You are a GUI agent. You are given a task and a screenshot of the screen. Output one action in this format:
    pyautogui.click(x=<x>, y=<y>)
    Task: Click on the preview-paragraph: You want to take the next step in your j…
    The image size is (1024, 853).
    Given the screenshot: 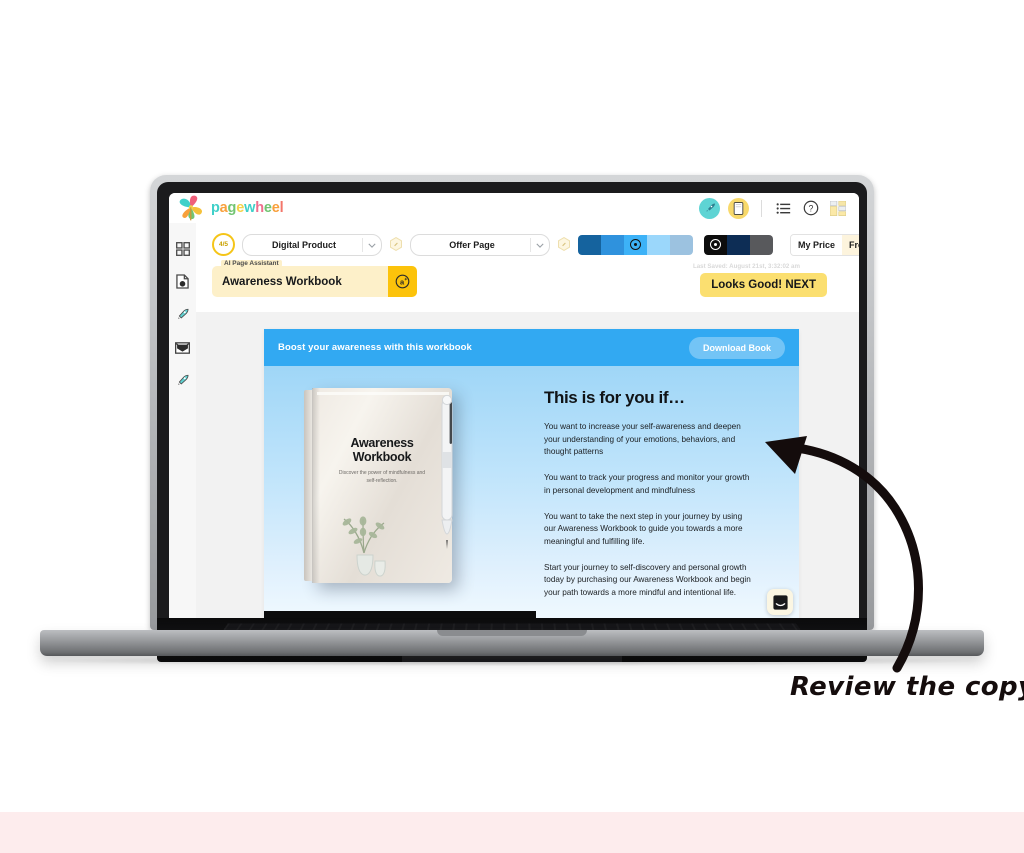 What is the action you would take?
    pyautogui.click(x=643, y=528)
    